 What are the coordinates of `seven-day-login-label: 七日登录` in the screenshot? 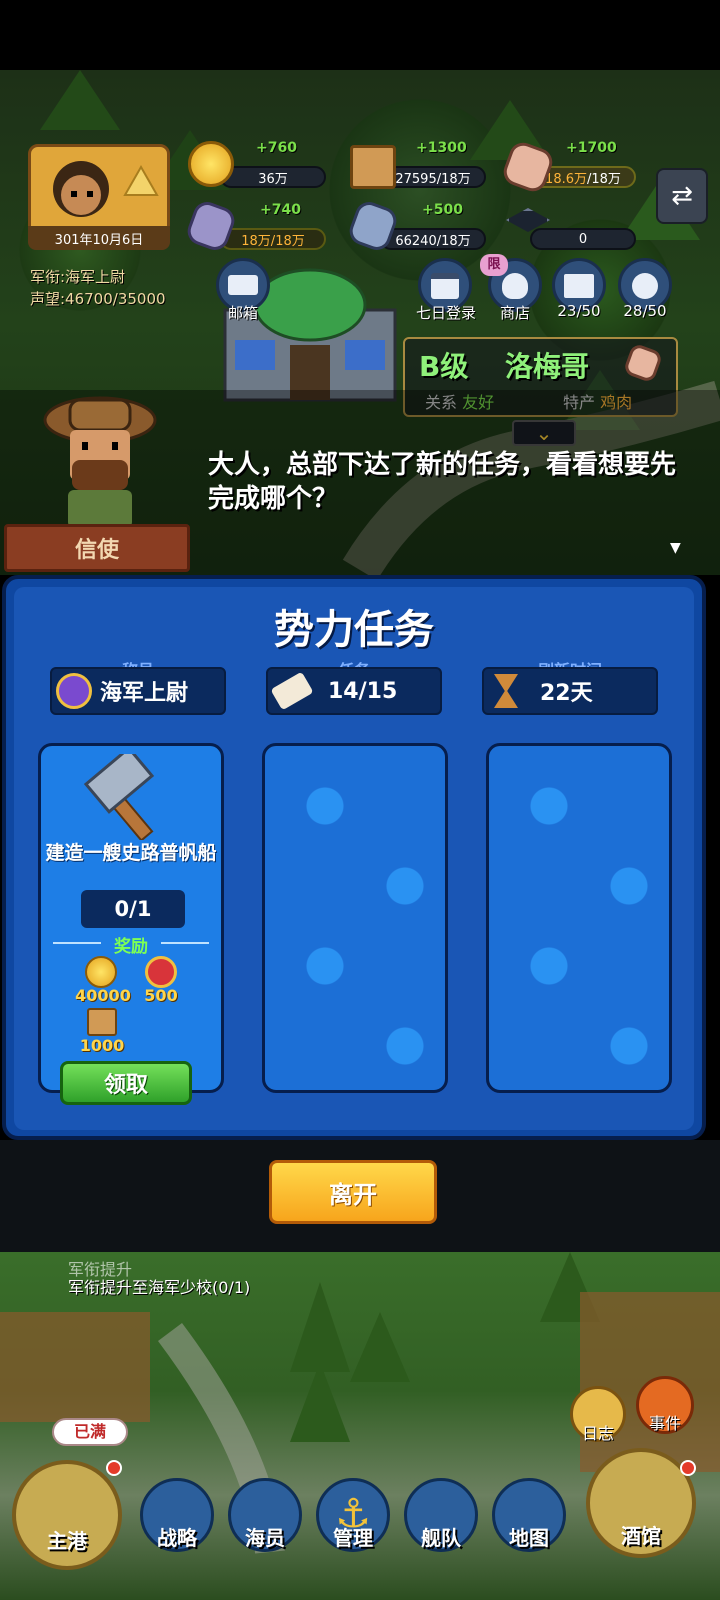 It's located at (445, 313).